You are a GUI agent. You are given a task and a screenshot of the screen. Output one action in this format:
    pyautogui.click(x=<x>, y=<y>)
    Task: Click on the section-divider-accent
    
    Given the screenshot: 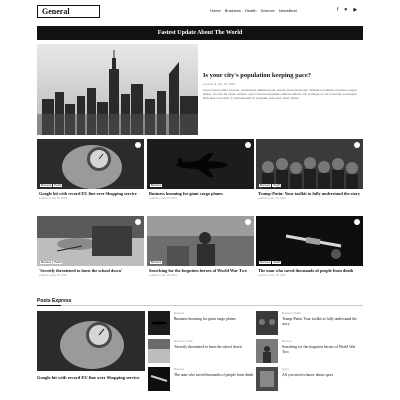 What is the action you would take?
    pyautogui.click(x=49, y=305)
    